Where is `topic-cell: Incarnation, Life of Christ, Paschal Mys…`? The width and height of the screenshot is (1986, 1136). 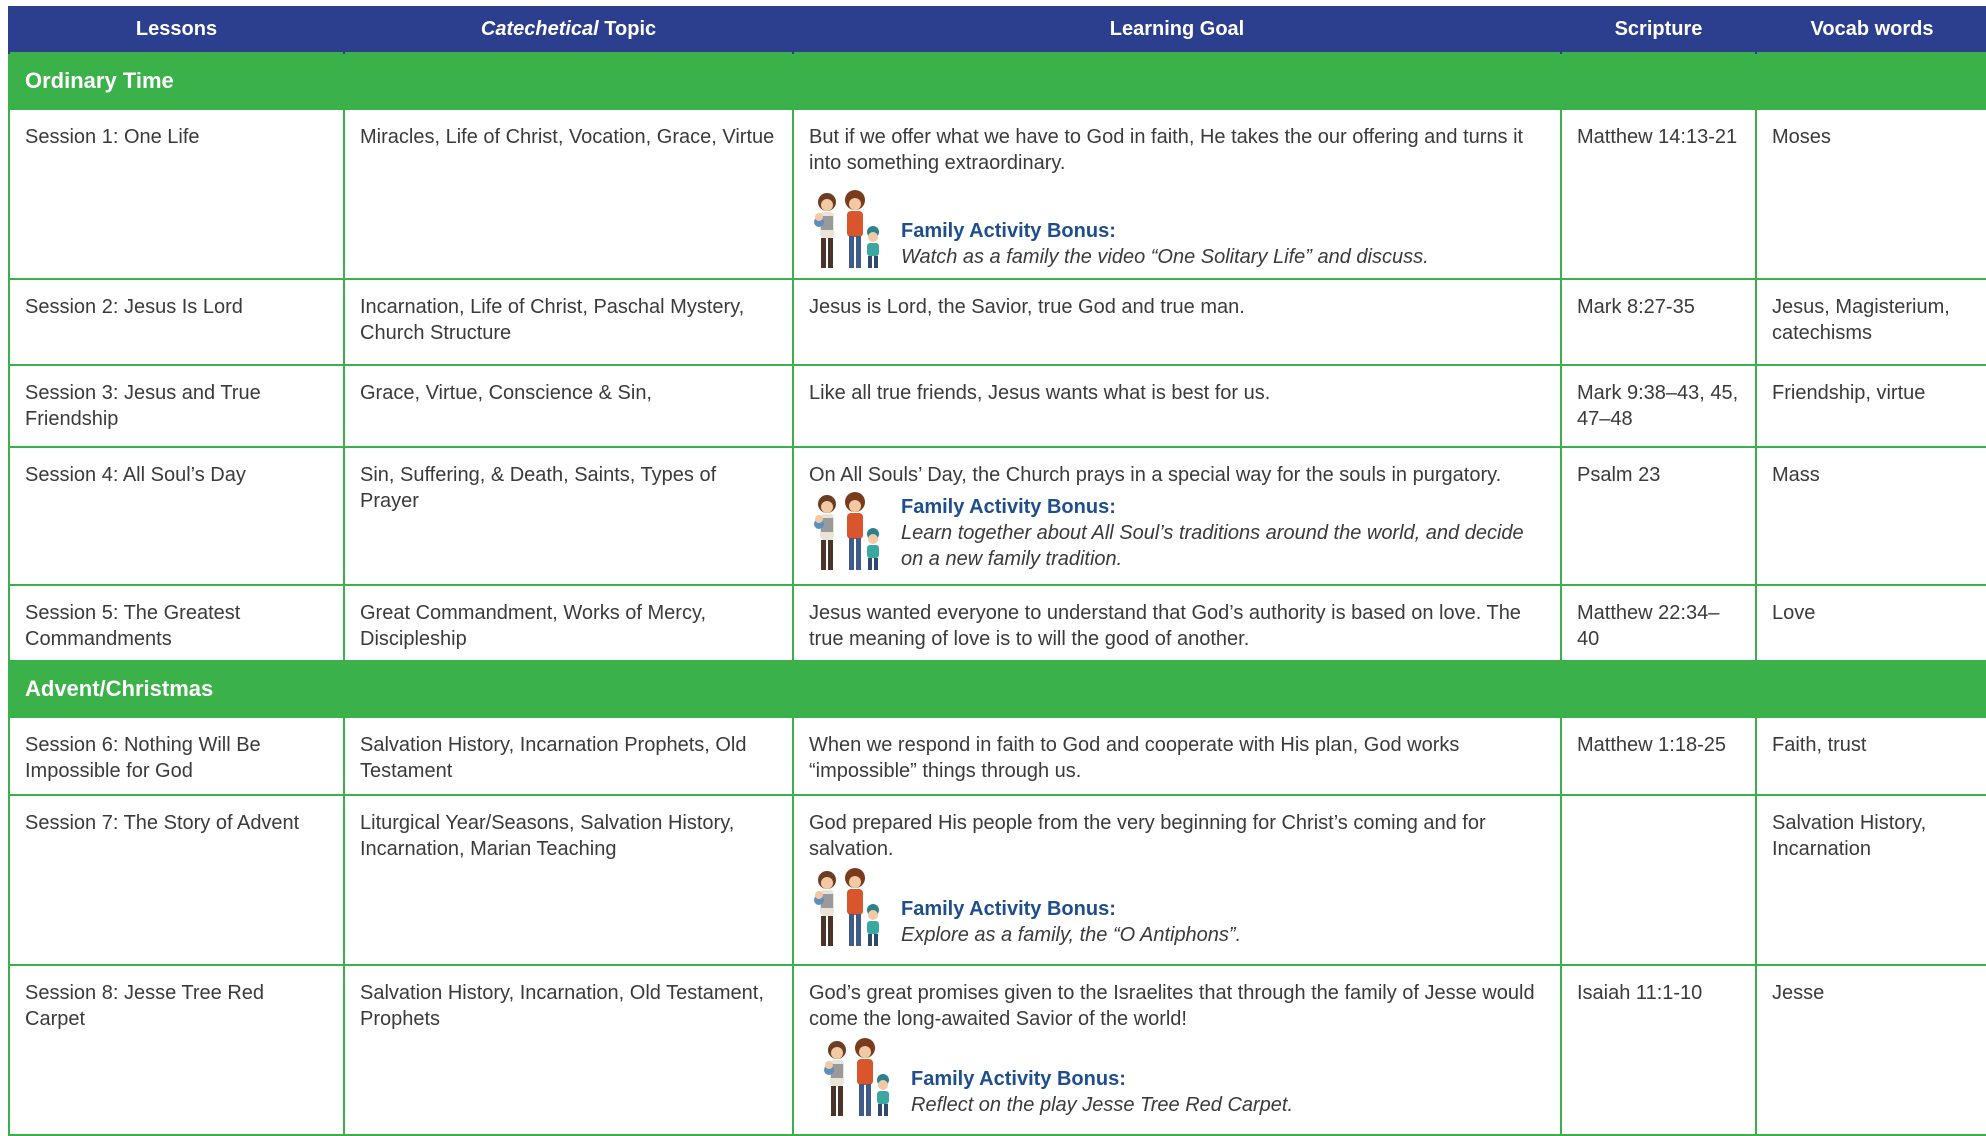
topic-cell: Incarnation, Life of Christ, Paschal Mys… is located at coordinates (568, 322).